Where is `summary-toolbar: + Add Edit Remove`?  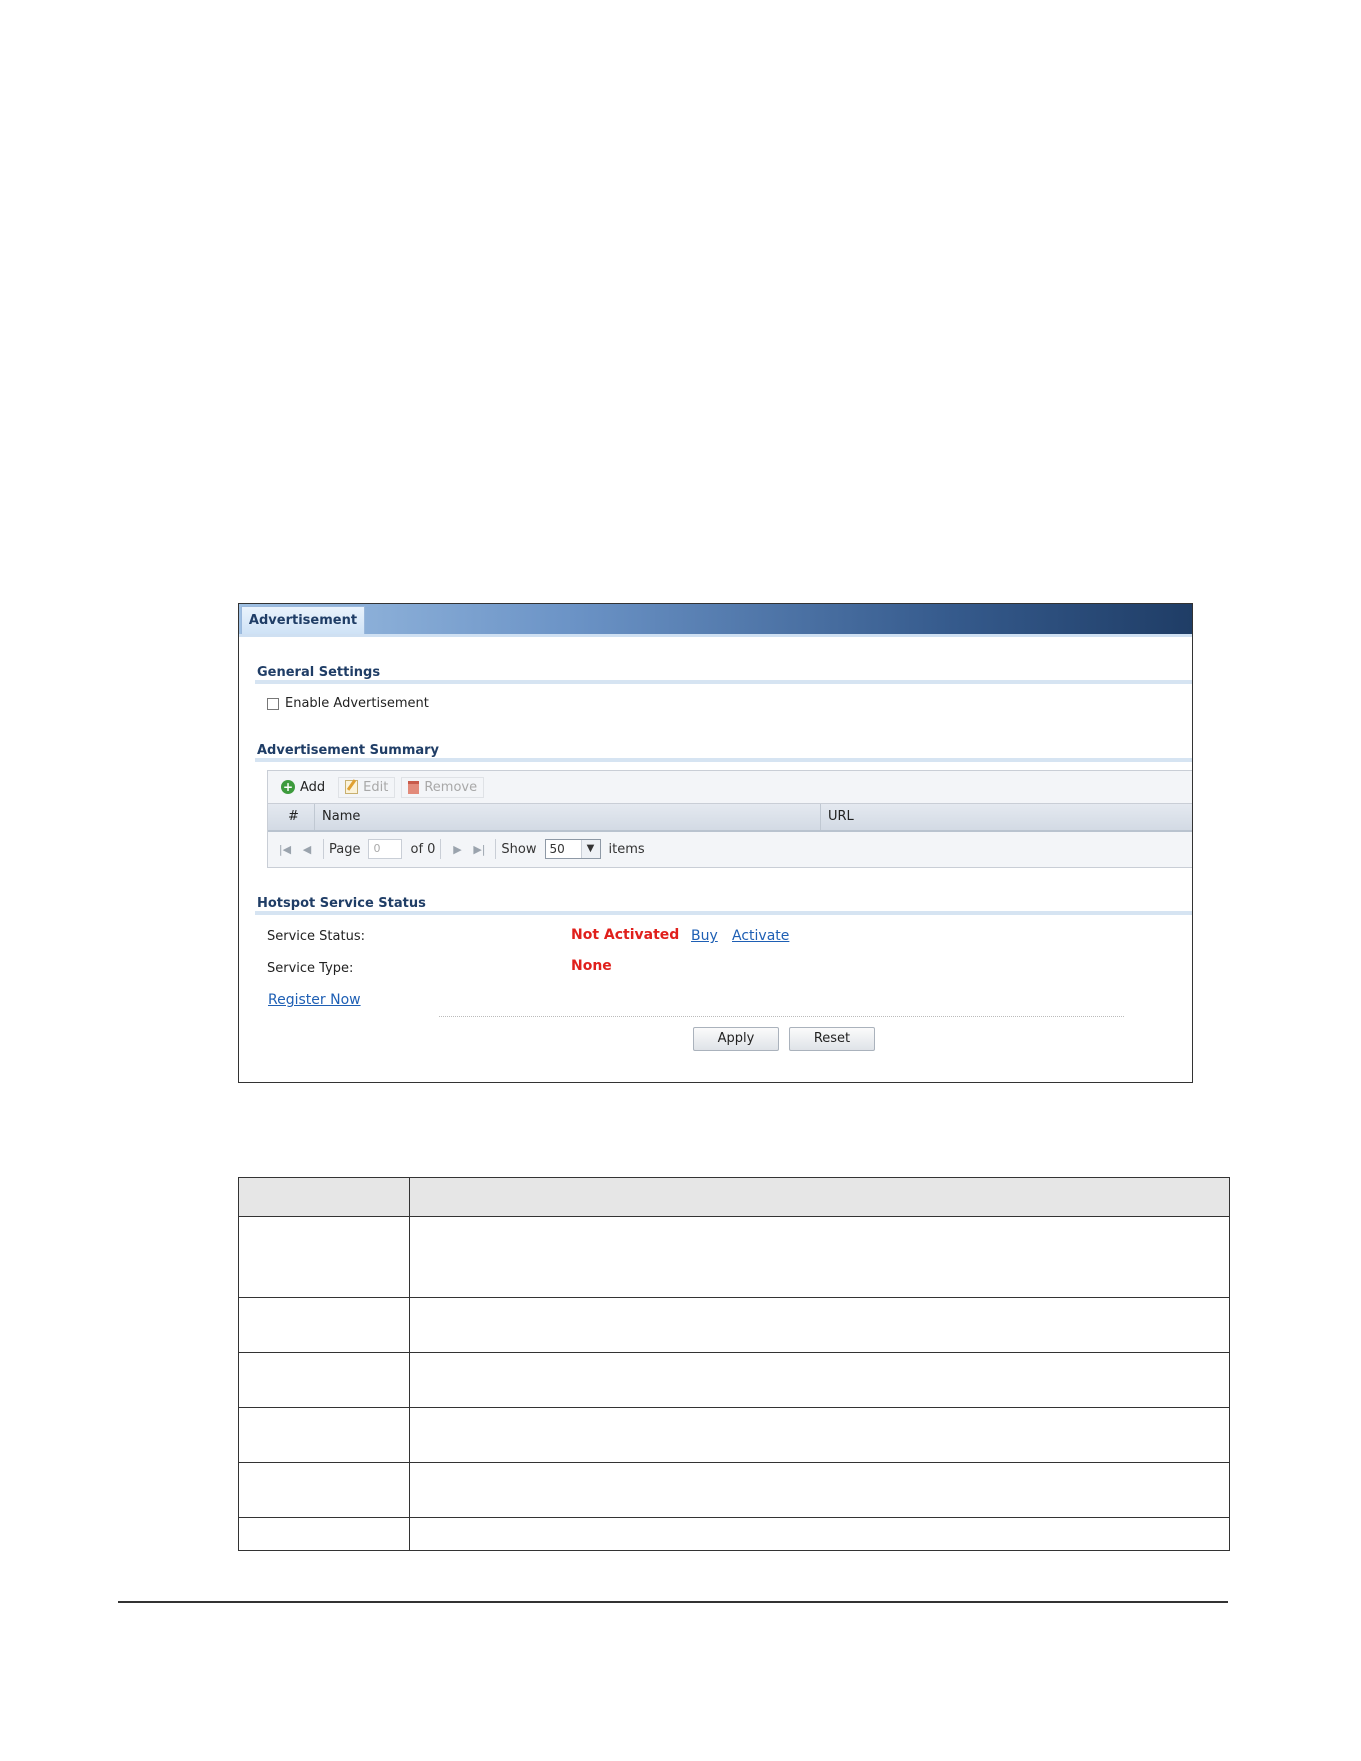
summary-toolbar: + Add Edit Remove is located at coordinates (730, 787).